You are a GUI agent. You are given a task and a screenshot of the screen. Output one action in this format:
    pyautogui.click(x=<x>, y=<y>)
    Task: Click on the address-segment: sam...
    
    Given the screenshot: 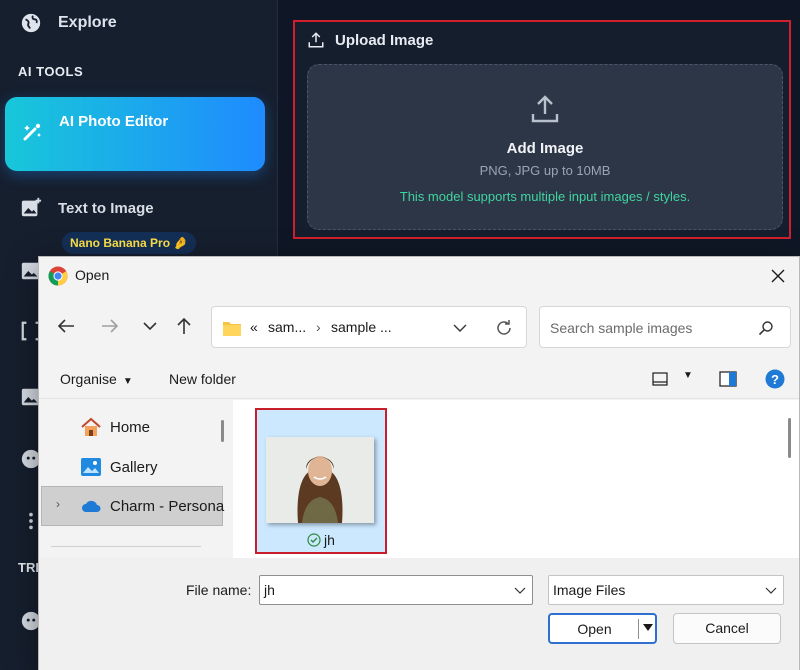 What is the action you would take?
    pyautogui.click(x=287, y=327)
    